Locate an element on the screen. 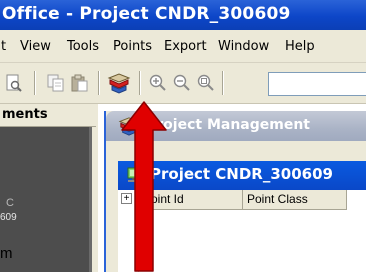 Image resolution: width=366 pixels, height=272 pixels. menu-view: View is located at coordinates (35, 46).